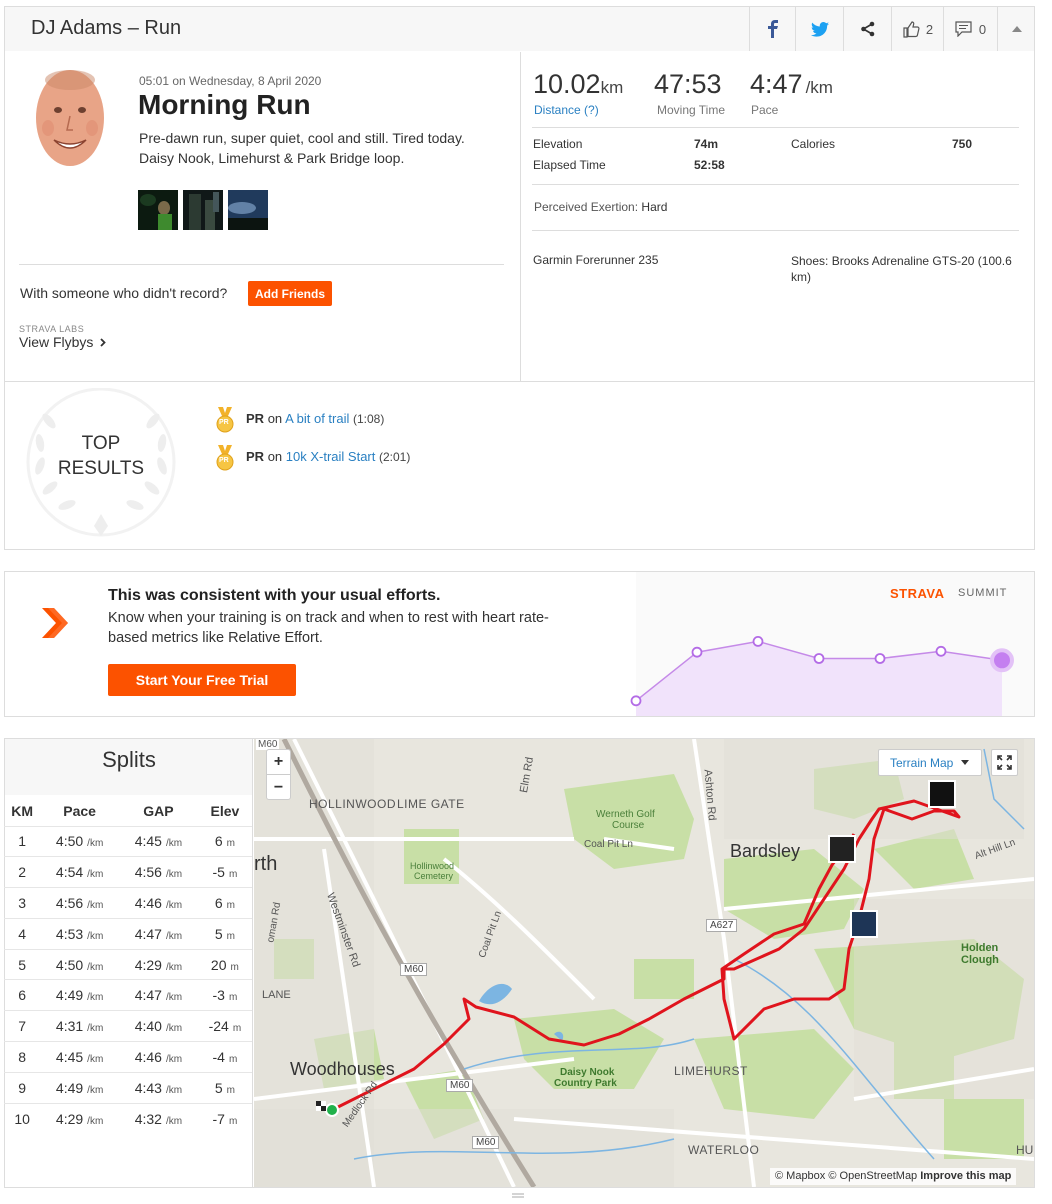 The image size is (1052, 1204). Describe the element at coordinates (129, 759) in the screenshot. I see `splits-title: Splits` at that location.